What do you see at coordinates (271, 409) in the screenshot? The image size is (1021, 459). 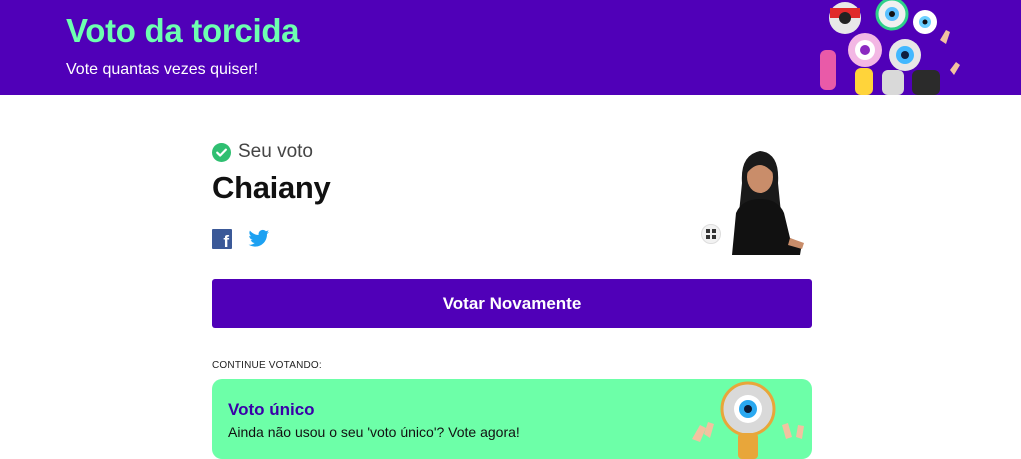 I see `promo-title: Voto único` at bounding box center [271, 409].